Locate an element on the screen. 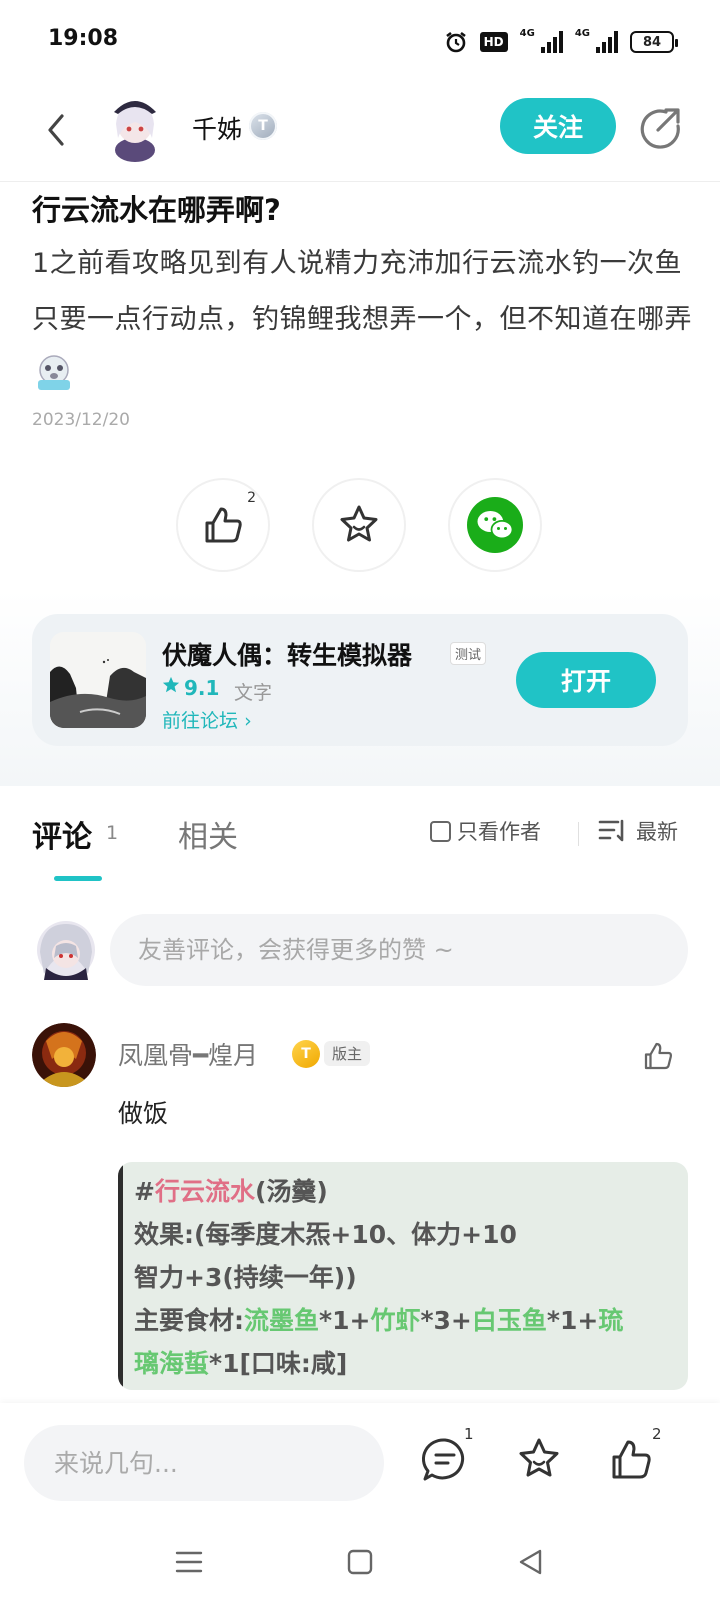  ingredient-1-qty: *1+ is located at coordinates (345, 1320).